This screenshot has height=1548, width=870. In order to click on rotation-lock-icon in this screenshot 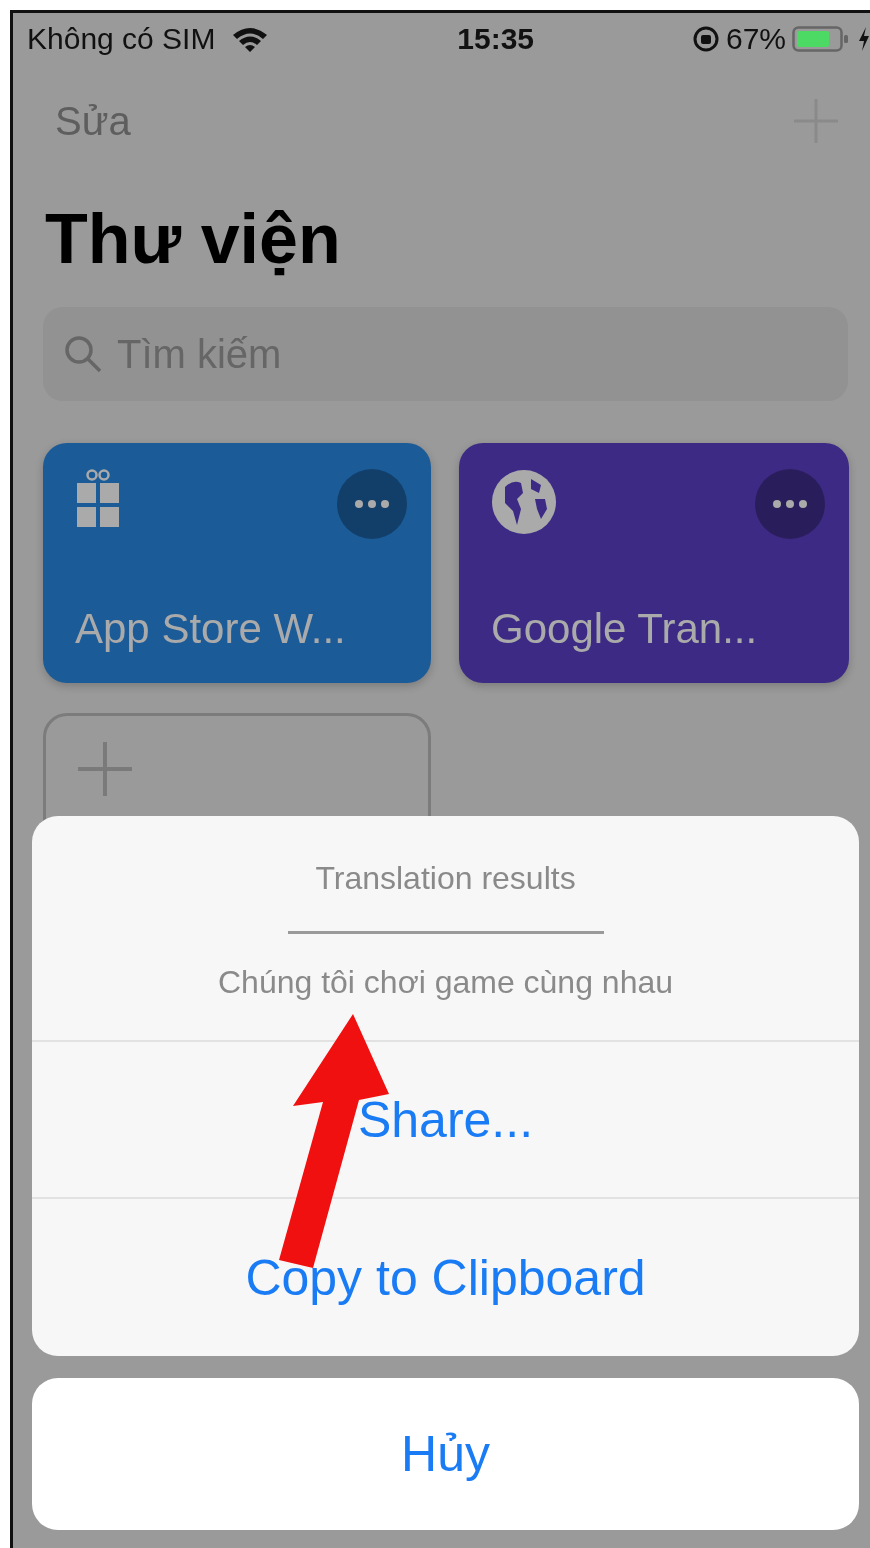, I will do `click(705, 39)`.